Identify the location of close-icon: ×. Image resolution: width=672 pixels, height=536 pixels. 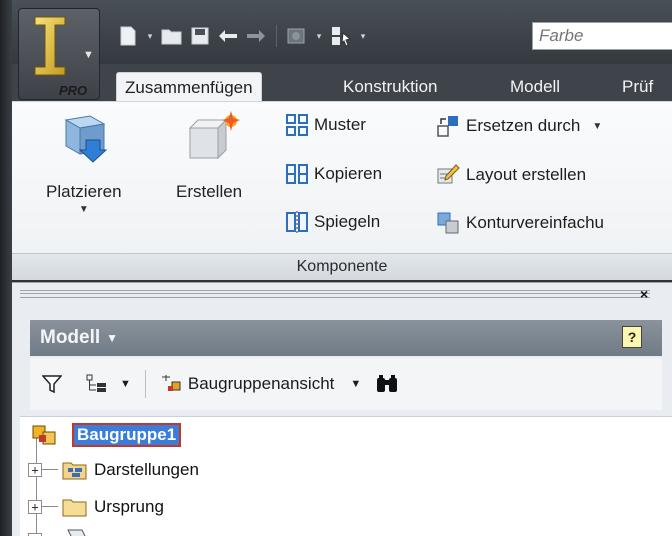
(644, 294).